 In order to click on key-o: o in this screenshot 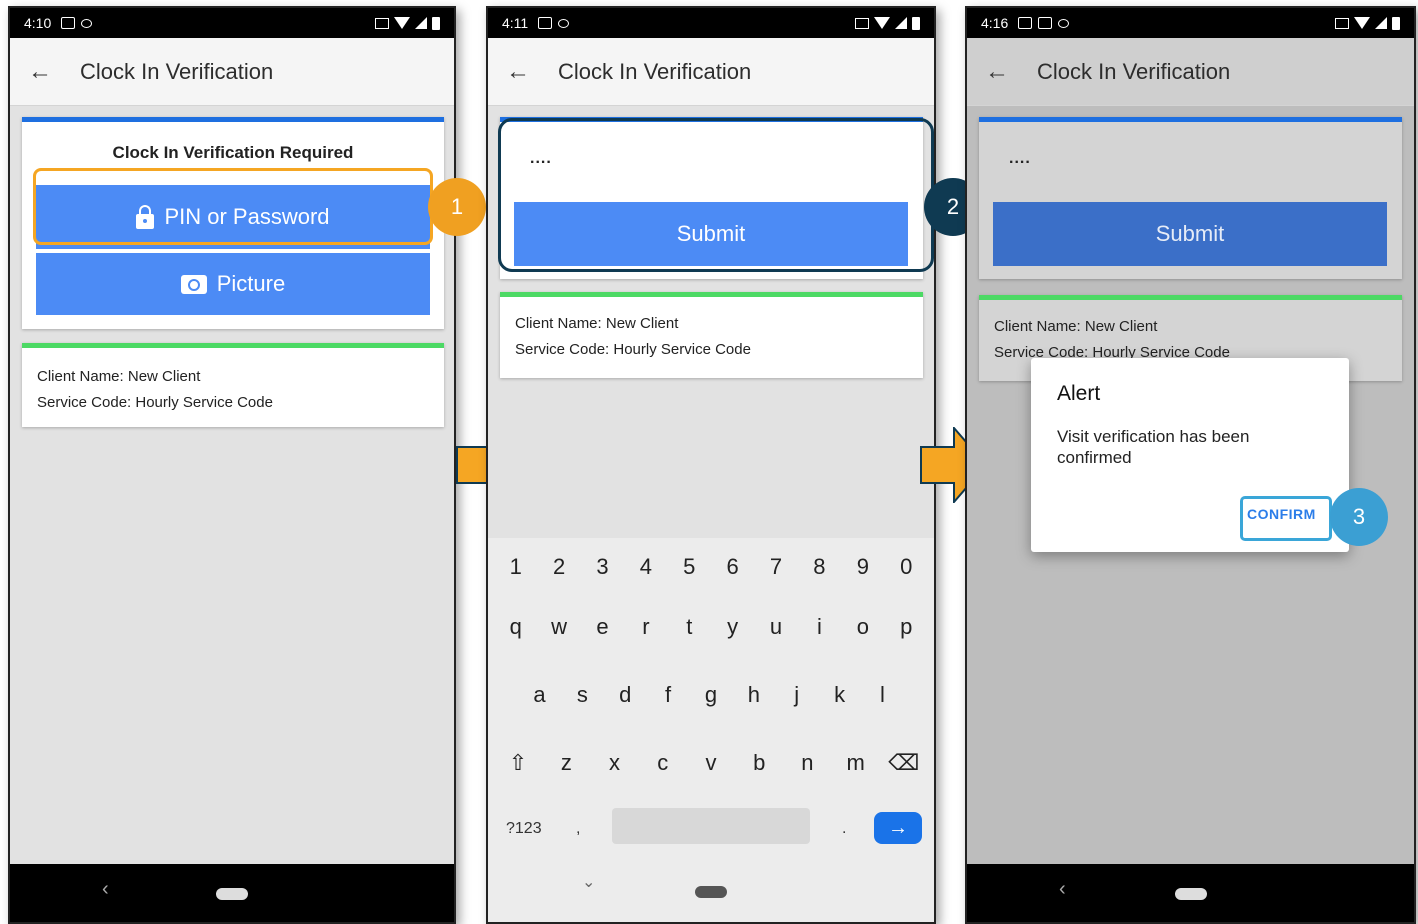, I will do `click(863, 627)`.